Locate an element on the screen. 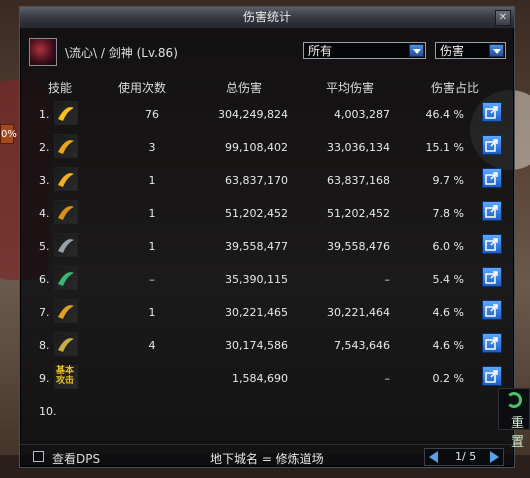  table-row: 5. 1 39,558,477 39,558,476 6.0 % is located at coordinates (267, 246).